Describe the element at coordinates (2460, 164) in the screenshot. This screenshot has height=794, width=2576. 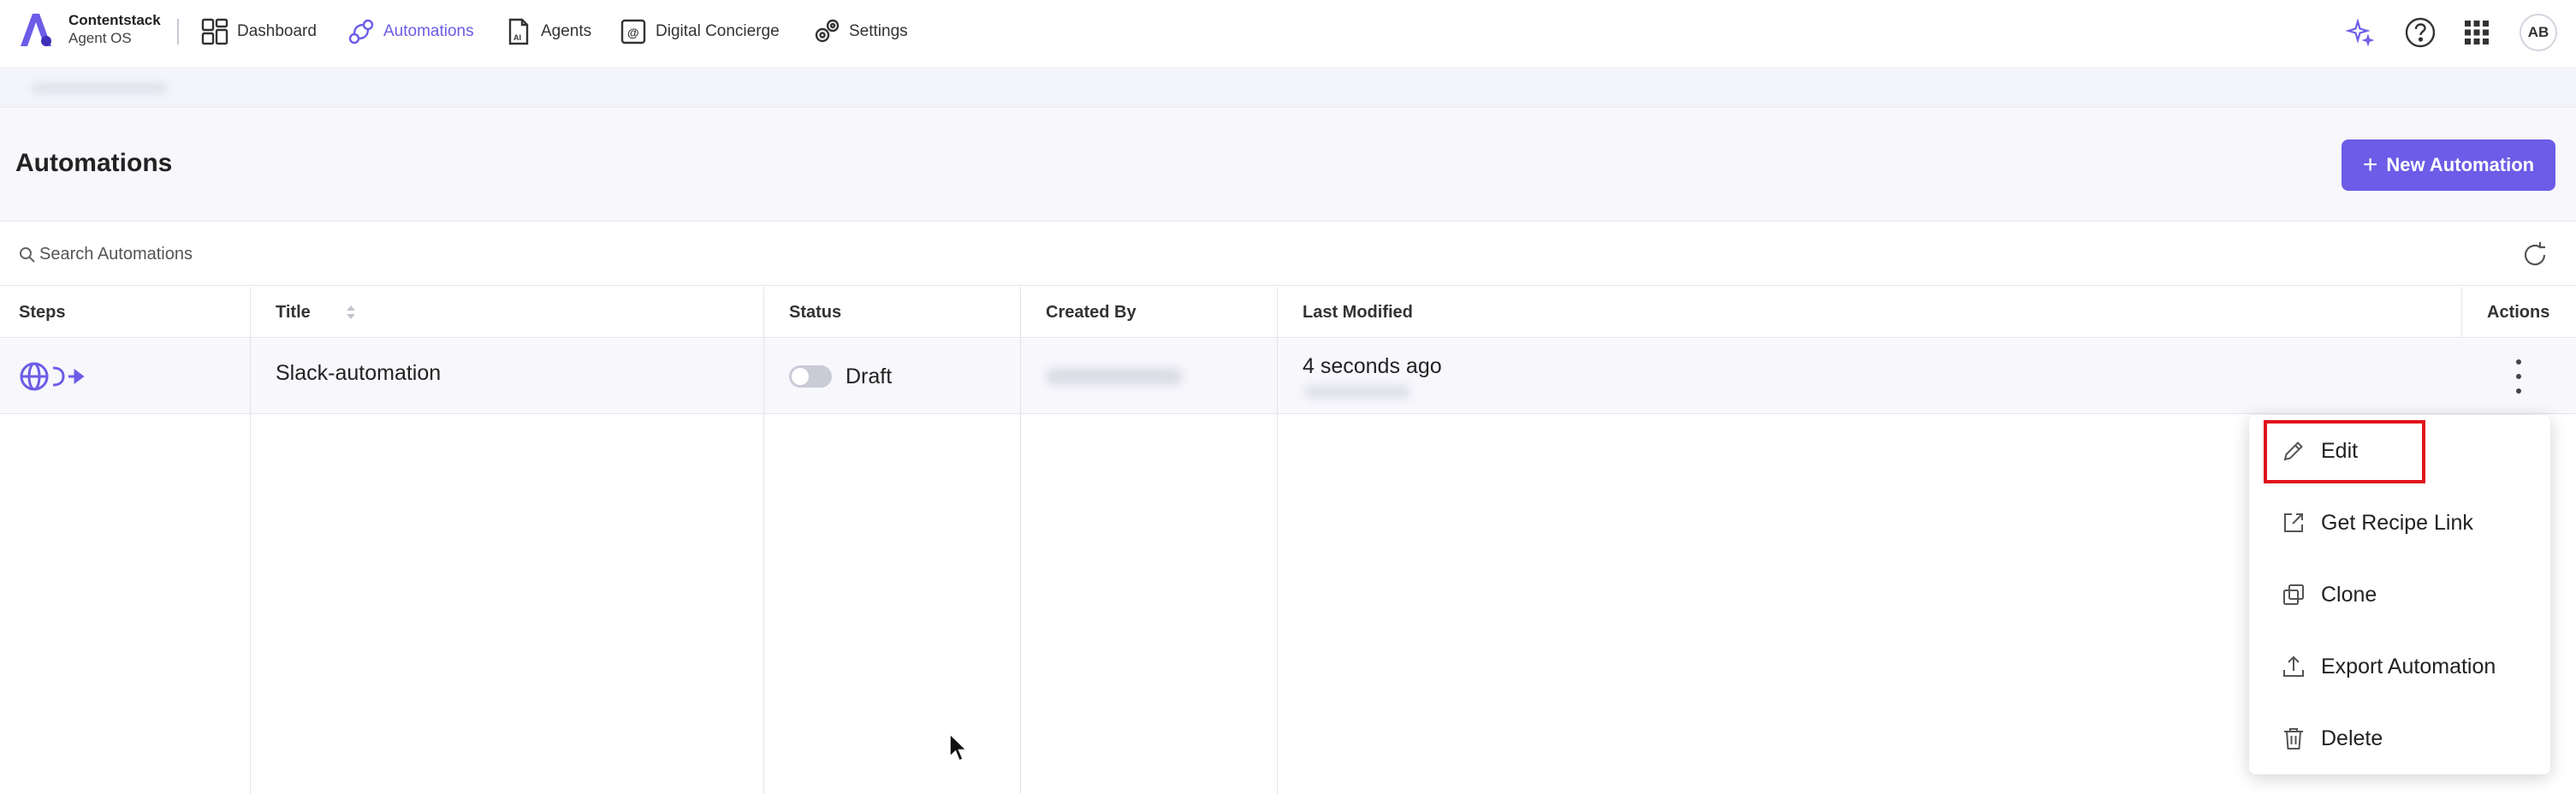
I see `new-automation-label: New Automation` at that location.